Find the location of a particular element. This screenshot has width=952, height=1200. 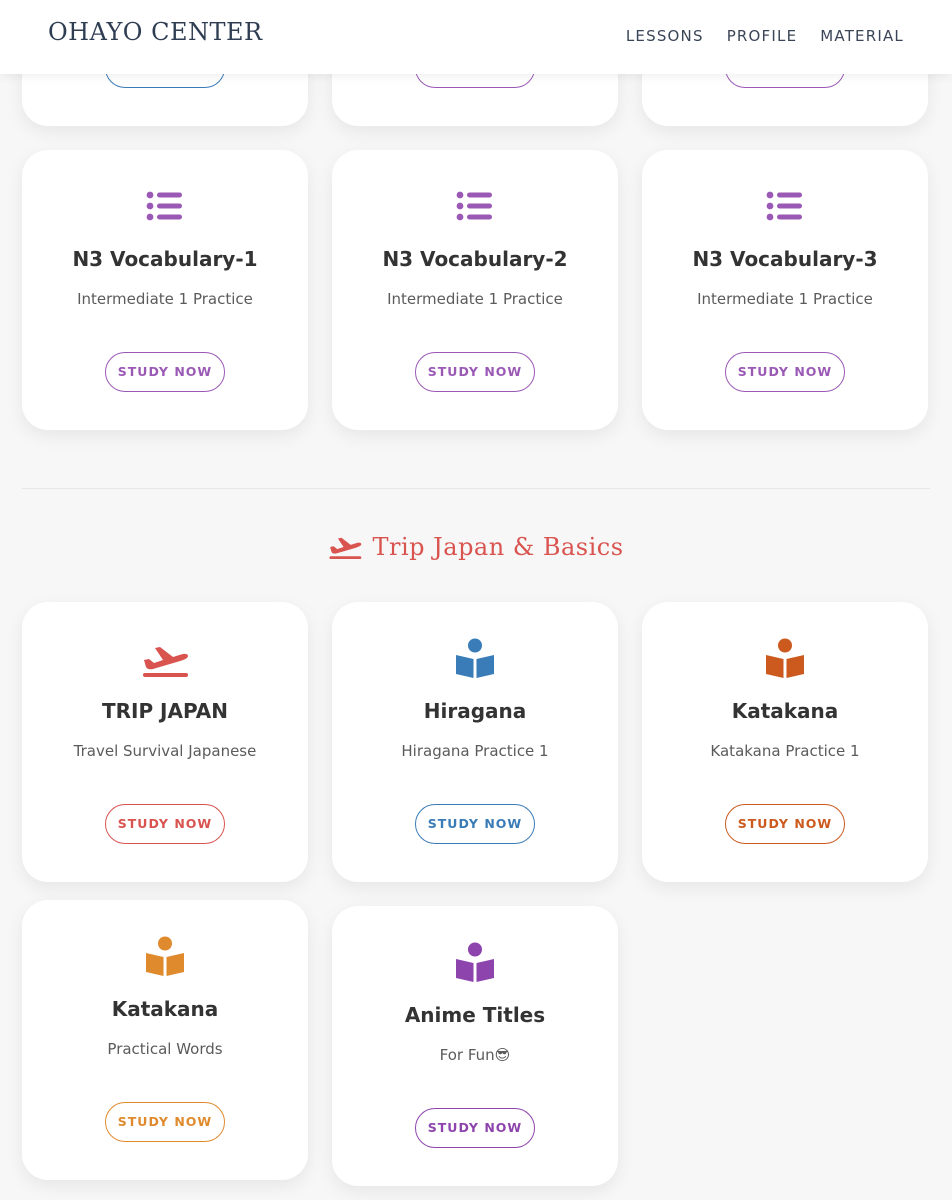

card-subtitle: Travel Survival Japanese is located at coordinates (165, 751).